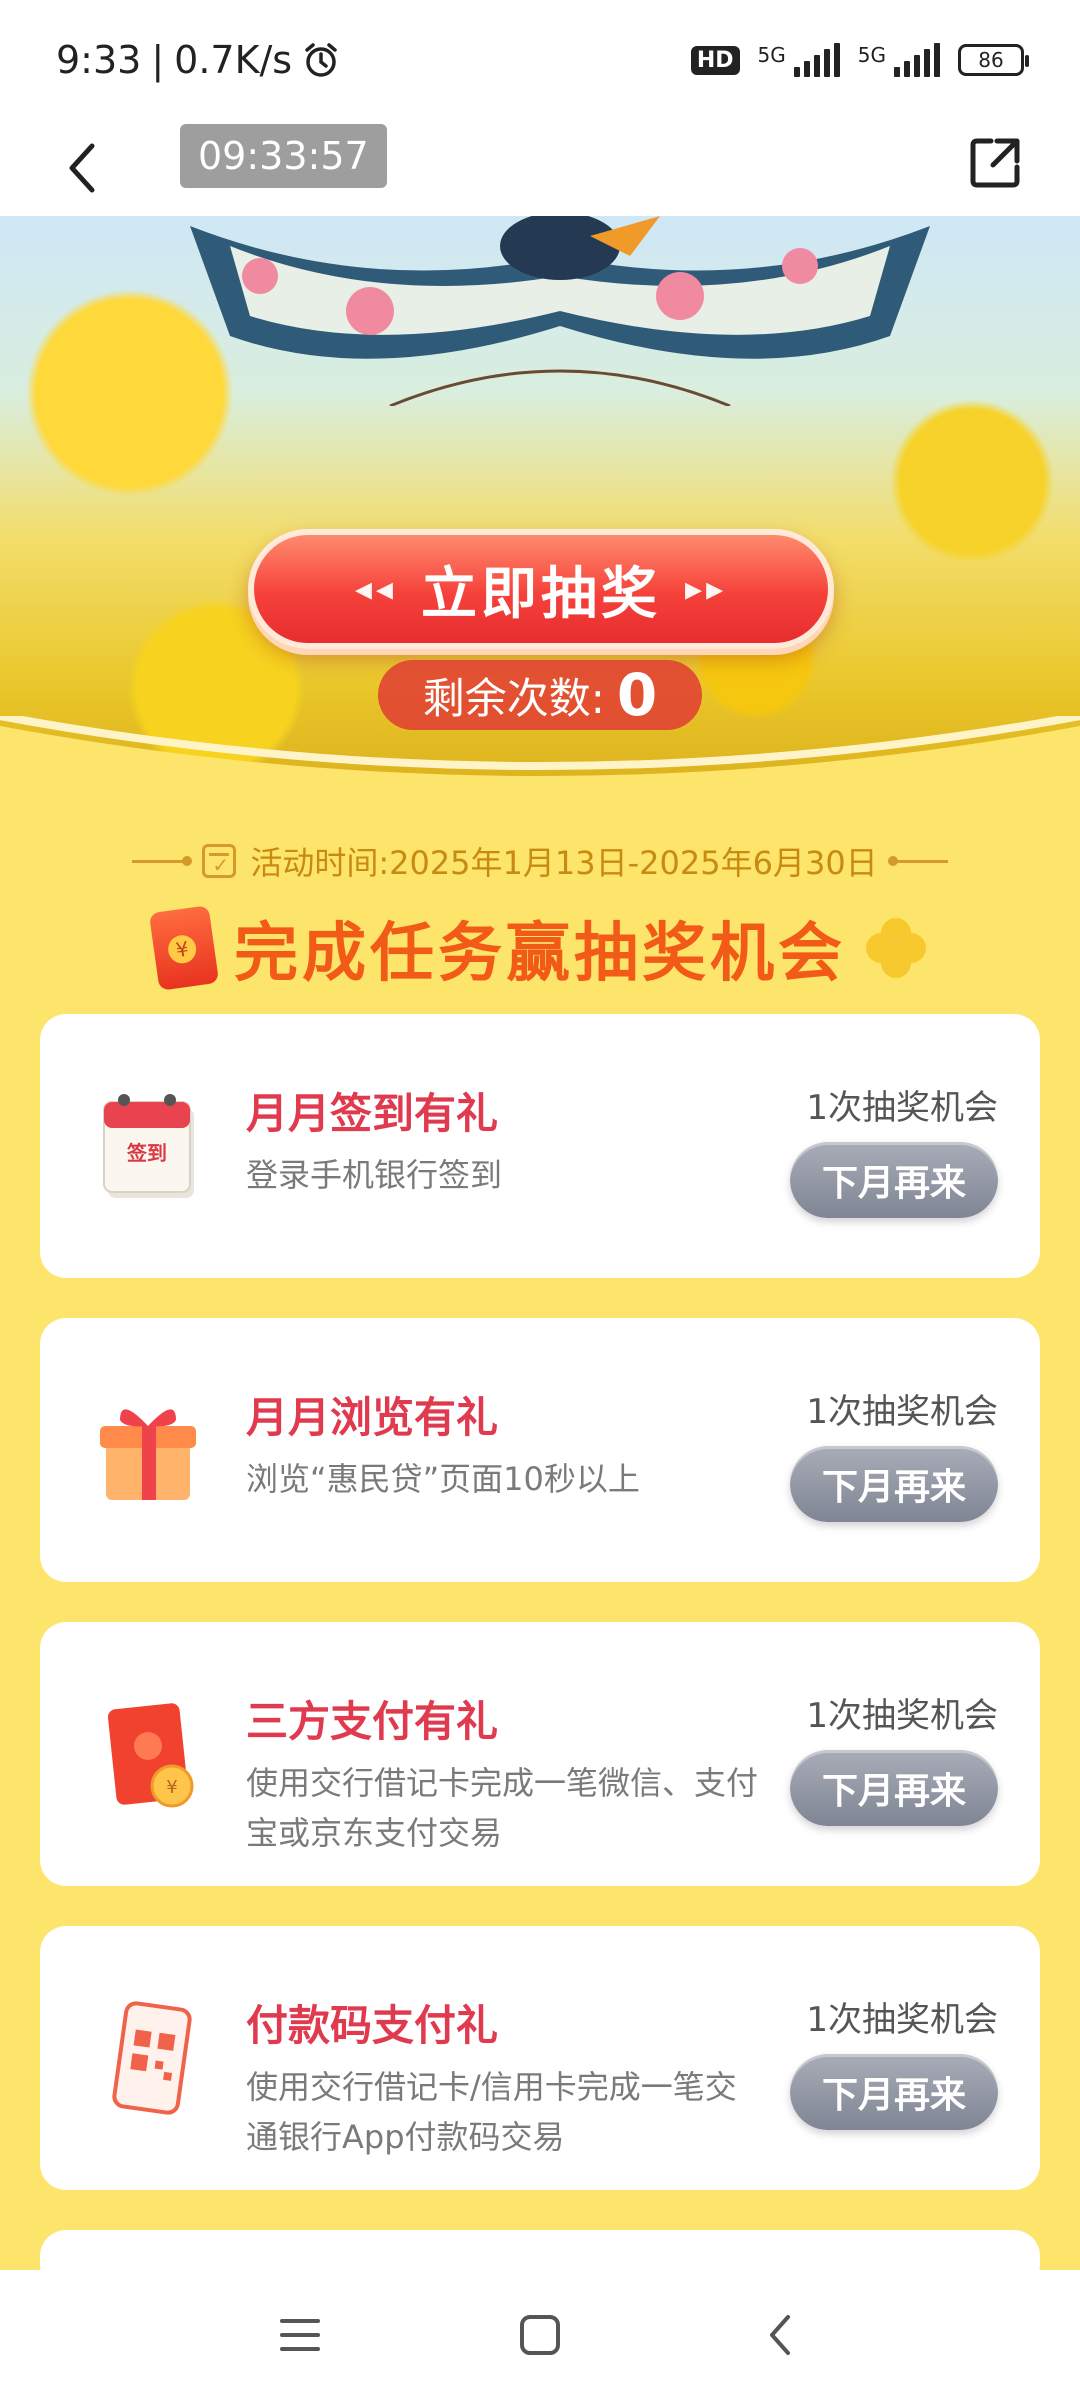 The height and width of the screenshot is (2400, 1080). I want to click on task-desc: 登录手机银行签到, so click(374, 1175).